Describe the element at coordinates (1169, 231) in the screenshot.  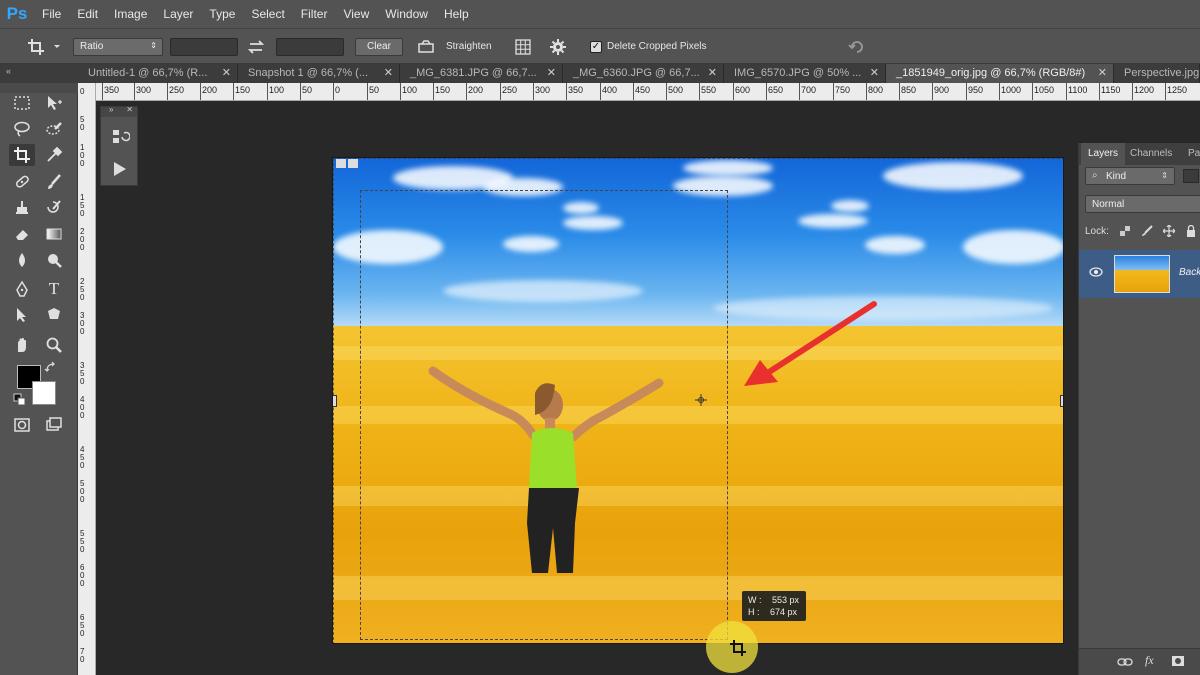
I see `lock-position-move-icon` at that location.